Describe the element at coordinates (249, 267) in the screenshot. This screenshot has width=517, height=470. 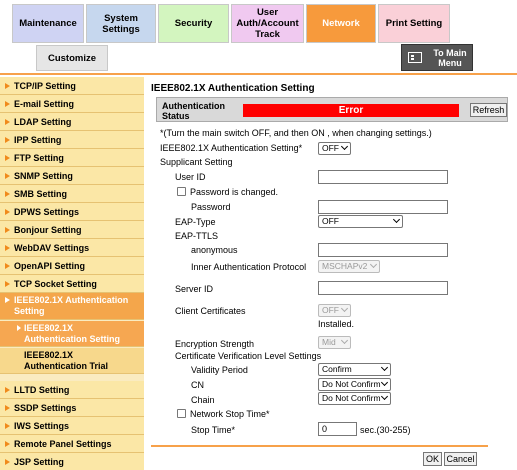
I see `inner-auth-label: Inner Authentication Protocol` at that location.